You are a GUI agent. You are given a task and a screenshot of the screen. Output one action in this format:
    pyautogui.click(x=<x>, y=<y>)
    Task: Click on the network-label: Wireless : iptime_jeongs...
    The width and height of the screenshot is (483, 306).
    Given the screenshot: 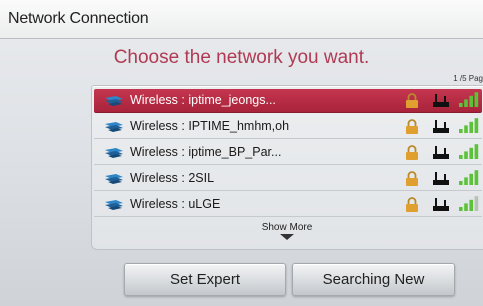 What is the action you would take?
    pyautogui.click(x=203, y=100)
    